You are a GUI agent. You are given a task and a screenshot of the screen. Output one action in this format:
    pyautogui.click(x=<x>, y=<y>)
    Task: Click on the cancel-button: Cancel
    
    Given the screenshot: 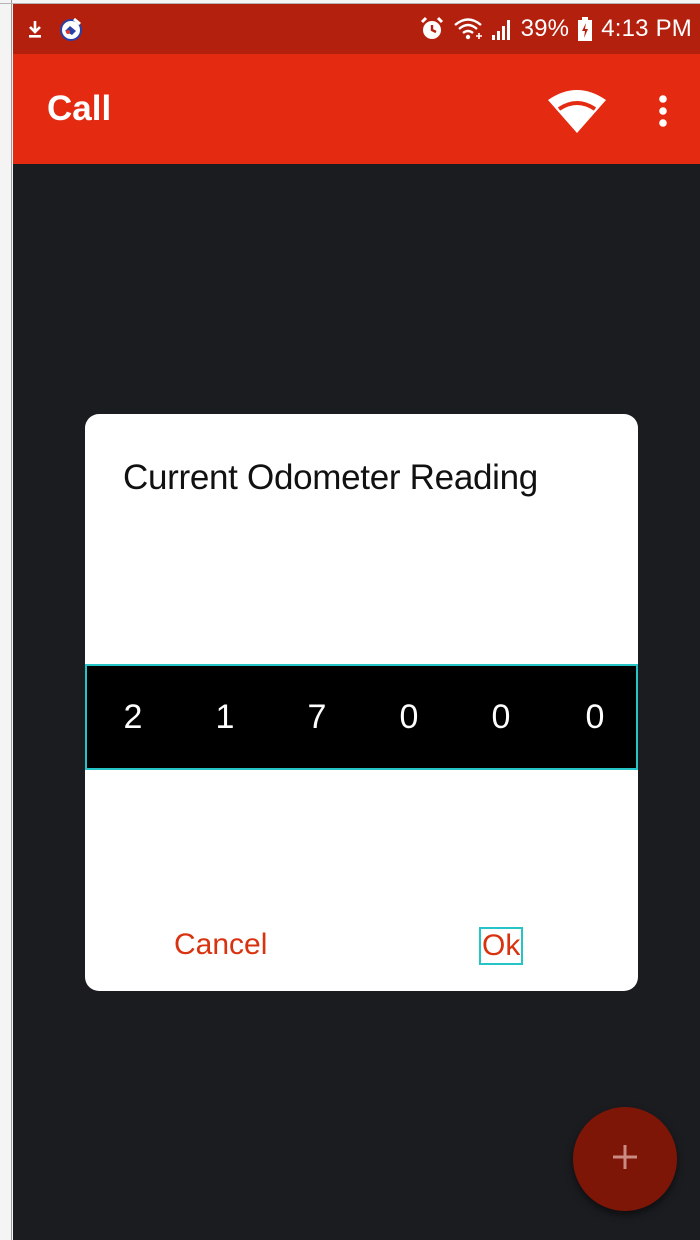 What is the action you would take?
    pyautogui.click(x=220, y=945)
    